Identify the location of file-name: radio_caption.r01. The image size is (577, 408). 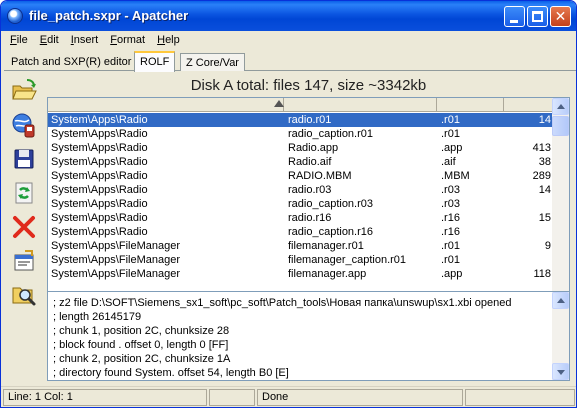
(331, 134).